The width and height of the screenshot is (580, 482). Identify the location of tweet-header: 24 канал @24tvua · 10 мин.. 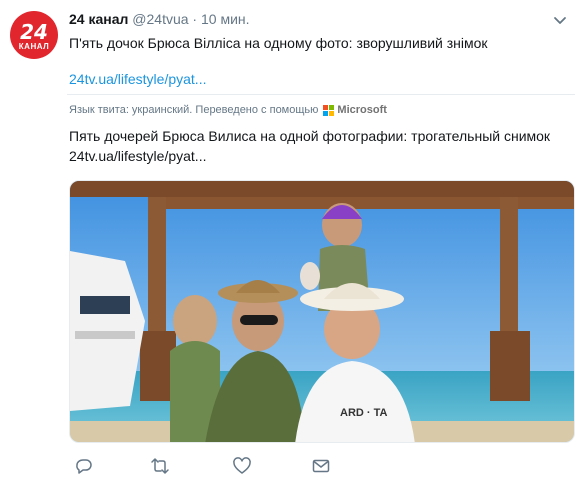
(159, 19).